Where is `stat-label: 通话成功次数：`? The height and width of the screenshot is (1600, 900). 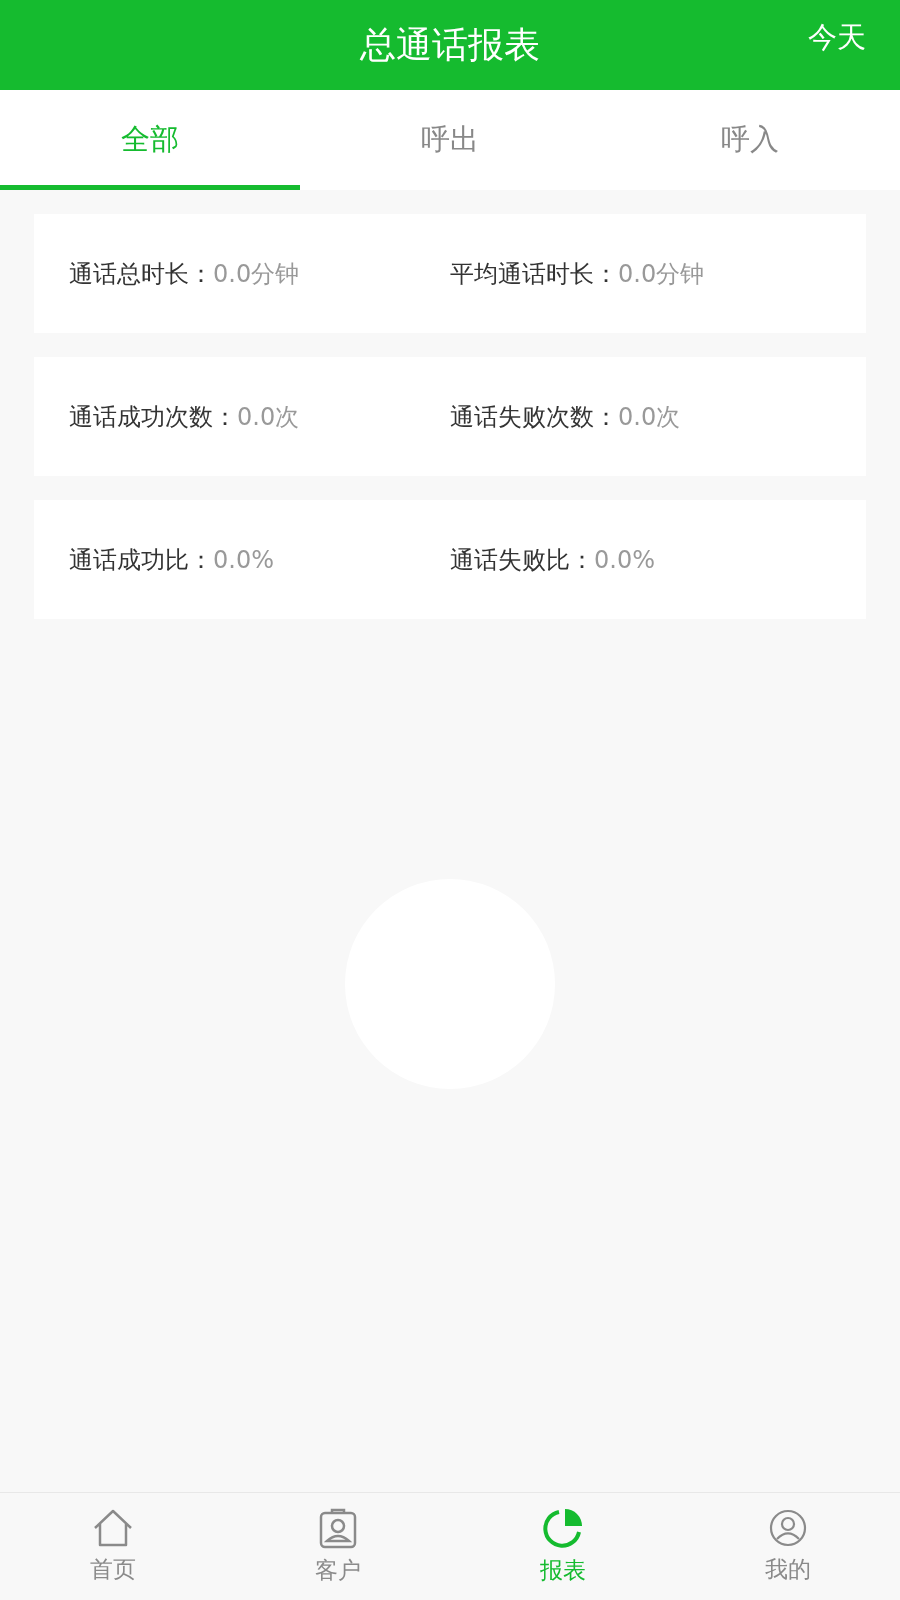 stat-label: 通话成功次数： is located at coordinates (153, 416).